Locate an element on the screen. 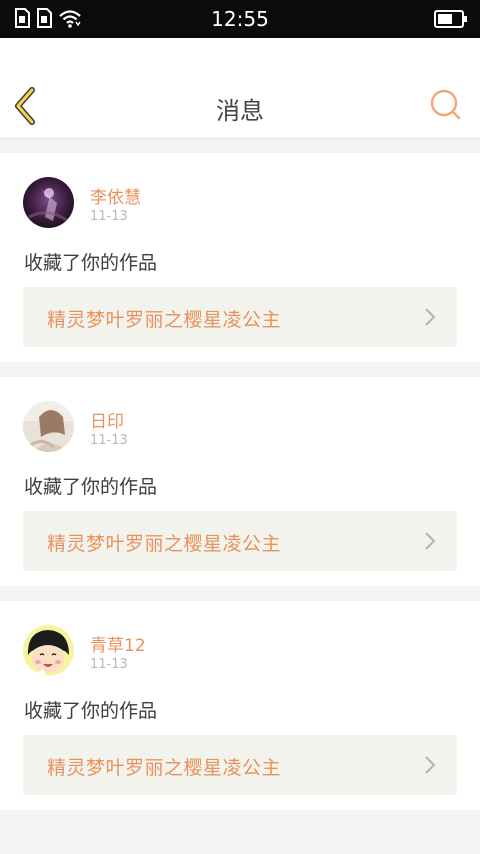 Image resolution: width=480 pixels, height=854 pixels. clock: 12:55 is located at coordinates (240, 19).